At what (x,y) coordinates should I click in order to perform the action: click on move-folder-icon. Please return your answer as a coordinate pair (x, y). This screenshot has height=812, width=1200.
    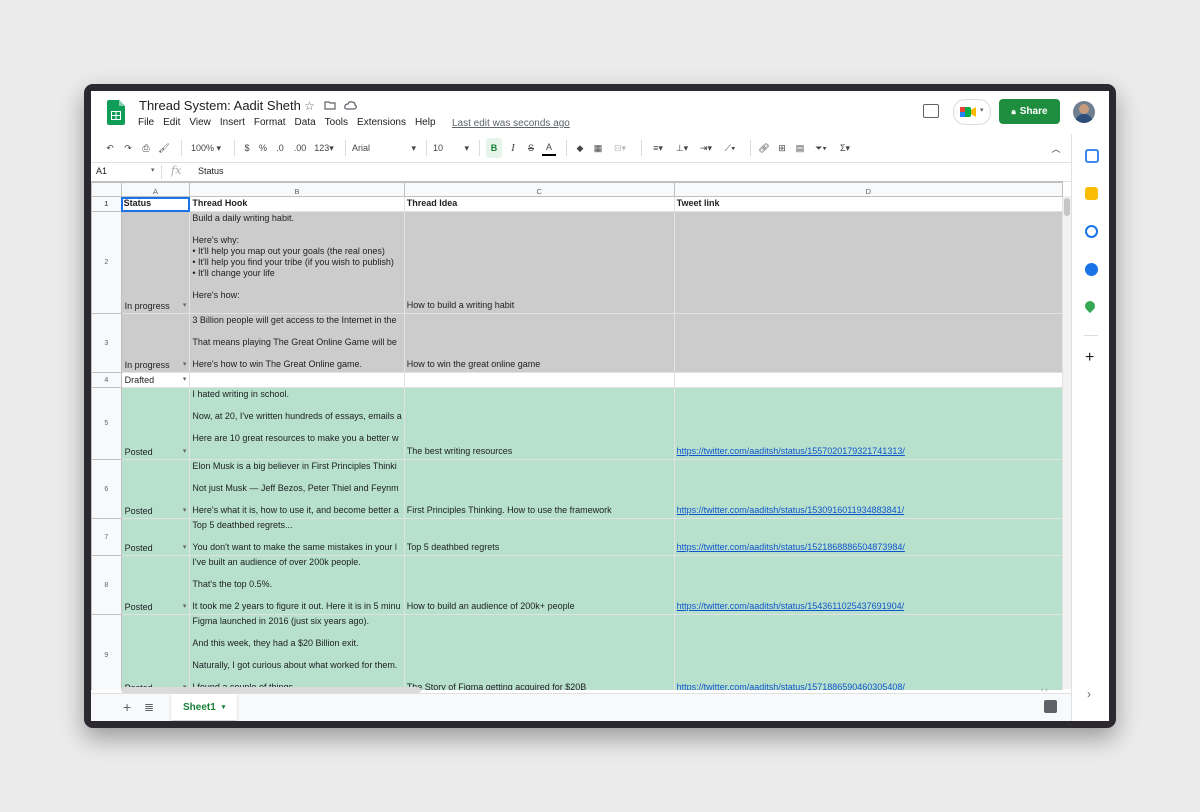
    Looking at the image, I should click on (330, 105).